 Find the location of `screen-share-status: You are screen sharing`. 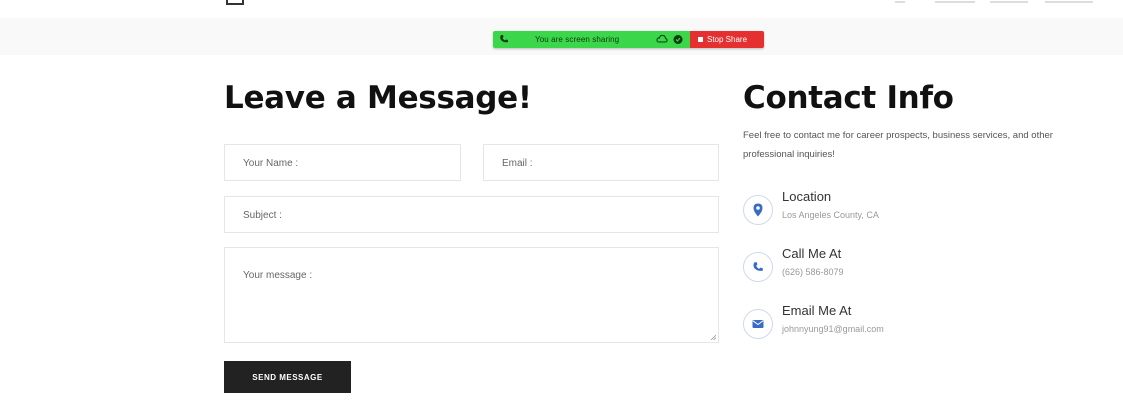

screen-share-status: You are screen sharing is located at coordinates (591, 39).